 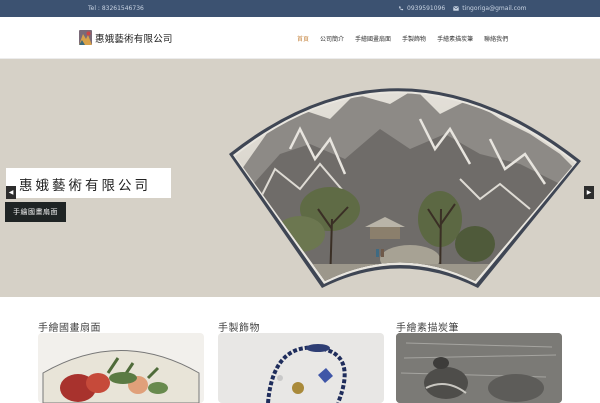 I want to click on category-image-charcoal, so click(x=479, y=368).